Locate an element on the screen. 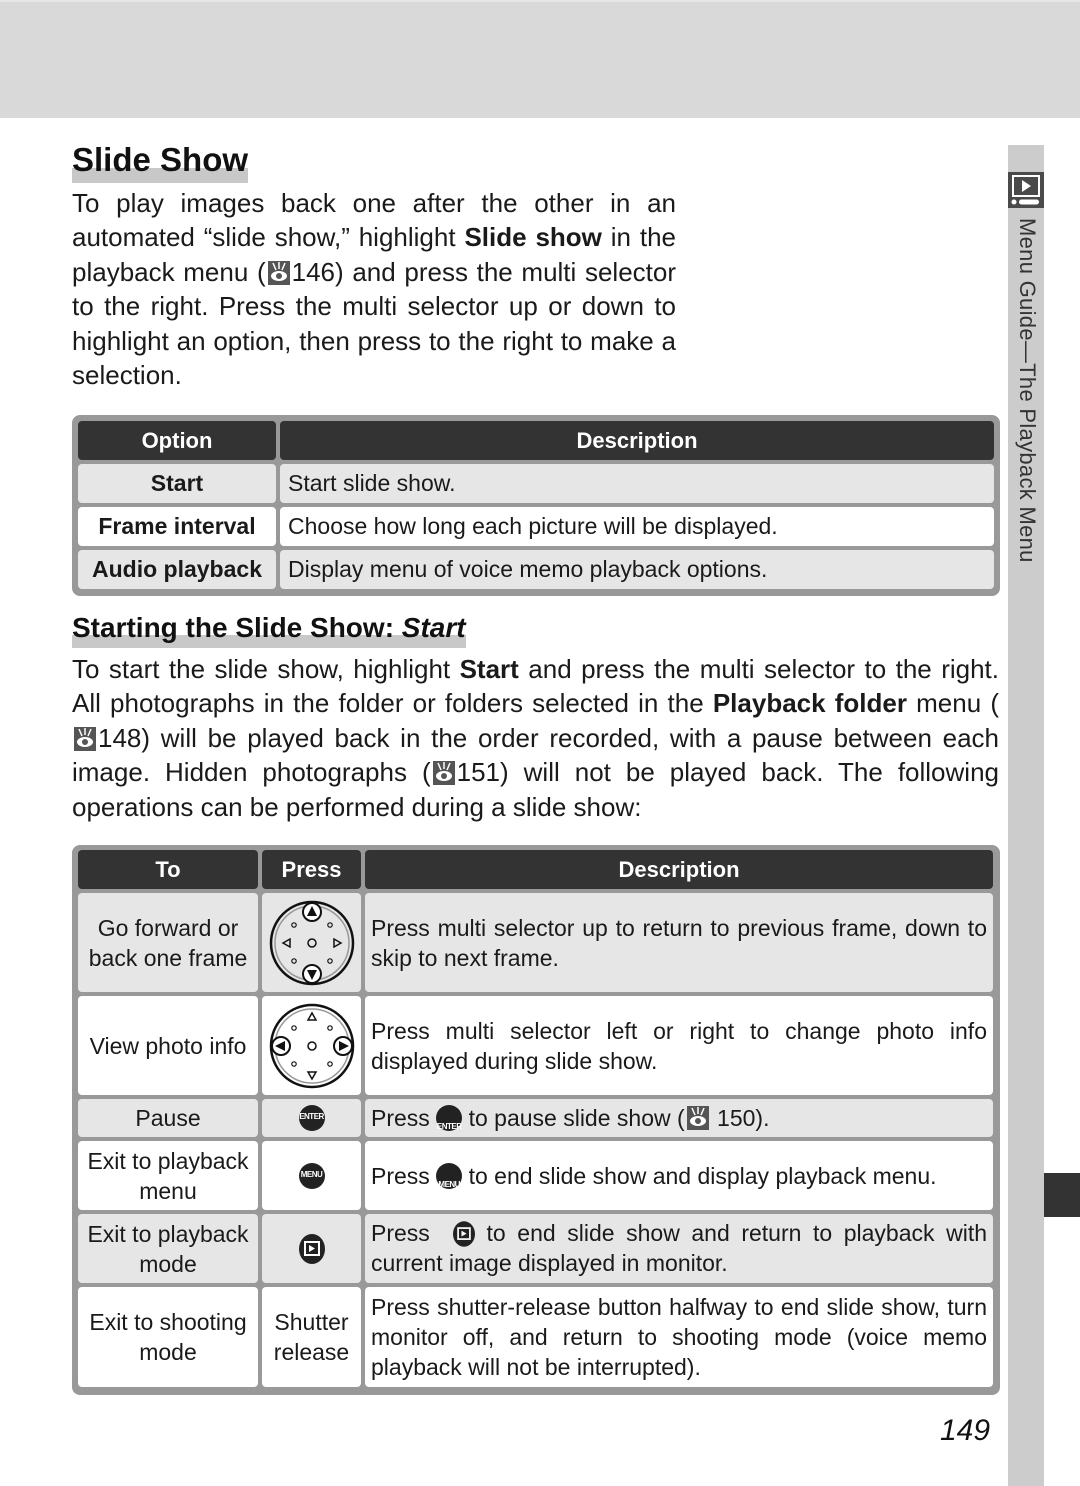 This screenshot has width=1080, height=1486. body-bold: Playback folder is located at coordinates (809, 703).